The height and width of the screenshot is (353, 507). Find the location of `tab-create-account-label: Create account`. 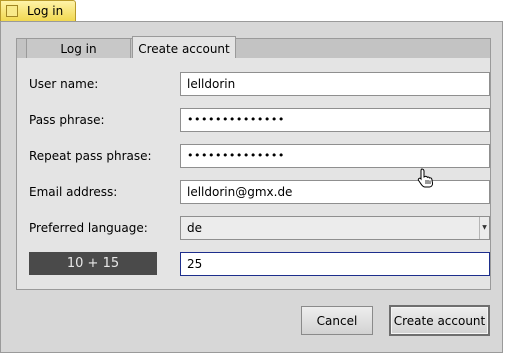

tab-create-account-label: Create account is located at coordinates (184, 48).